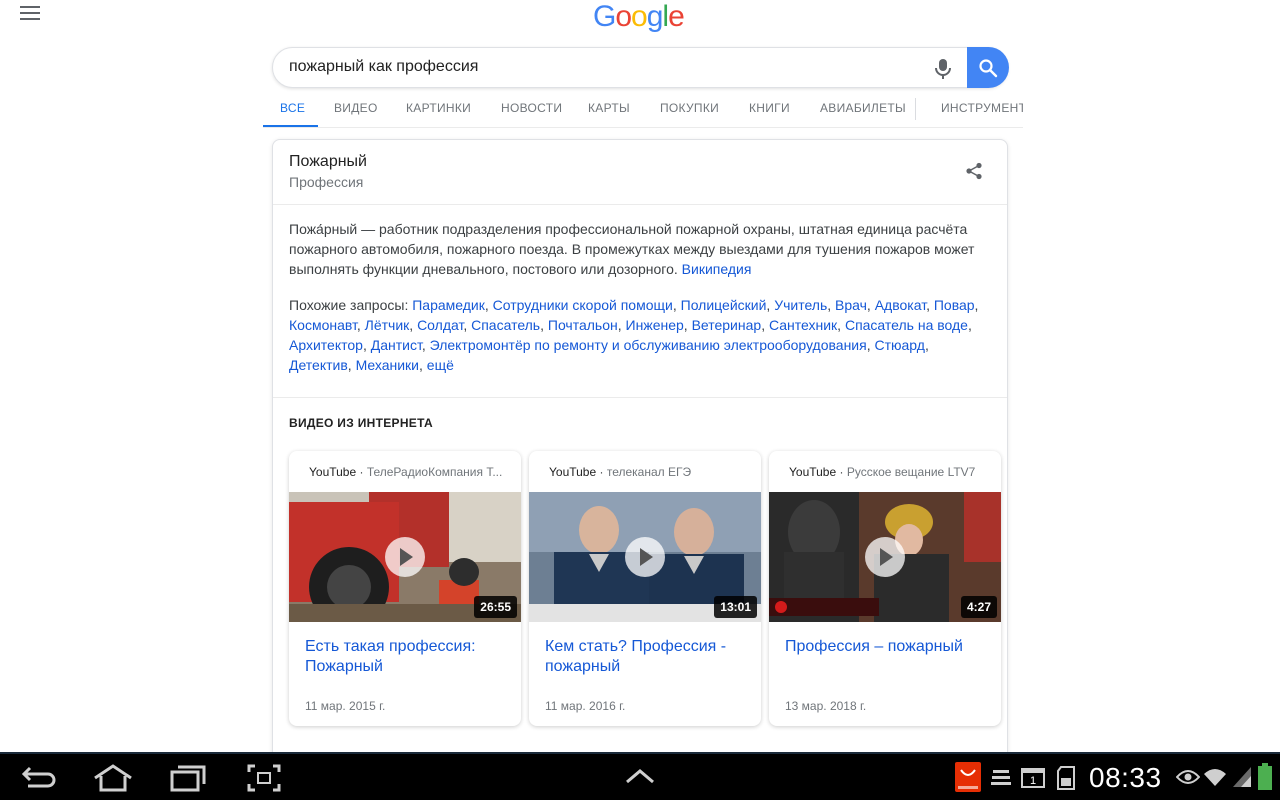 The image size is (1280, 800). Describe the element at coordinates (290, 126) in the screenshot. I see `active-tab-indicator` at that location.